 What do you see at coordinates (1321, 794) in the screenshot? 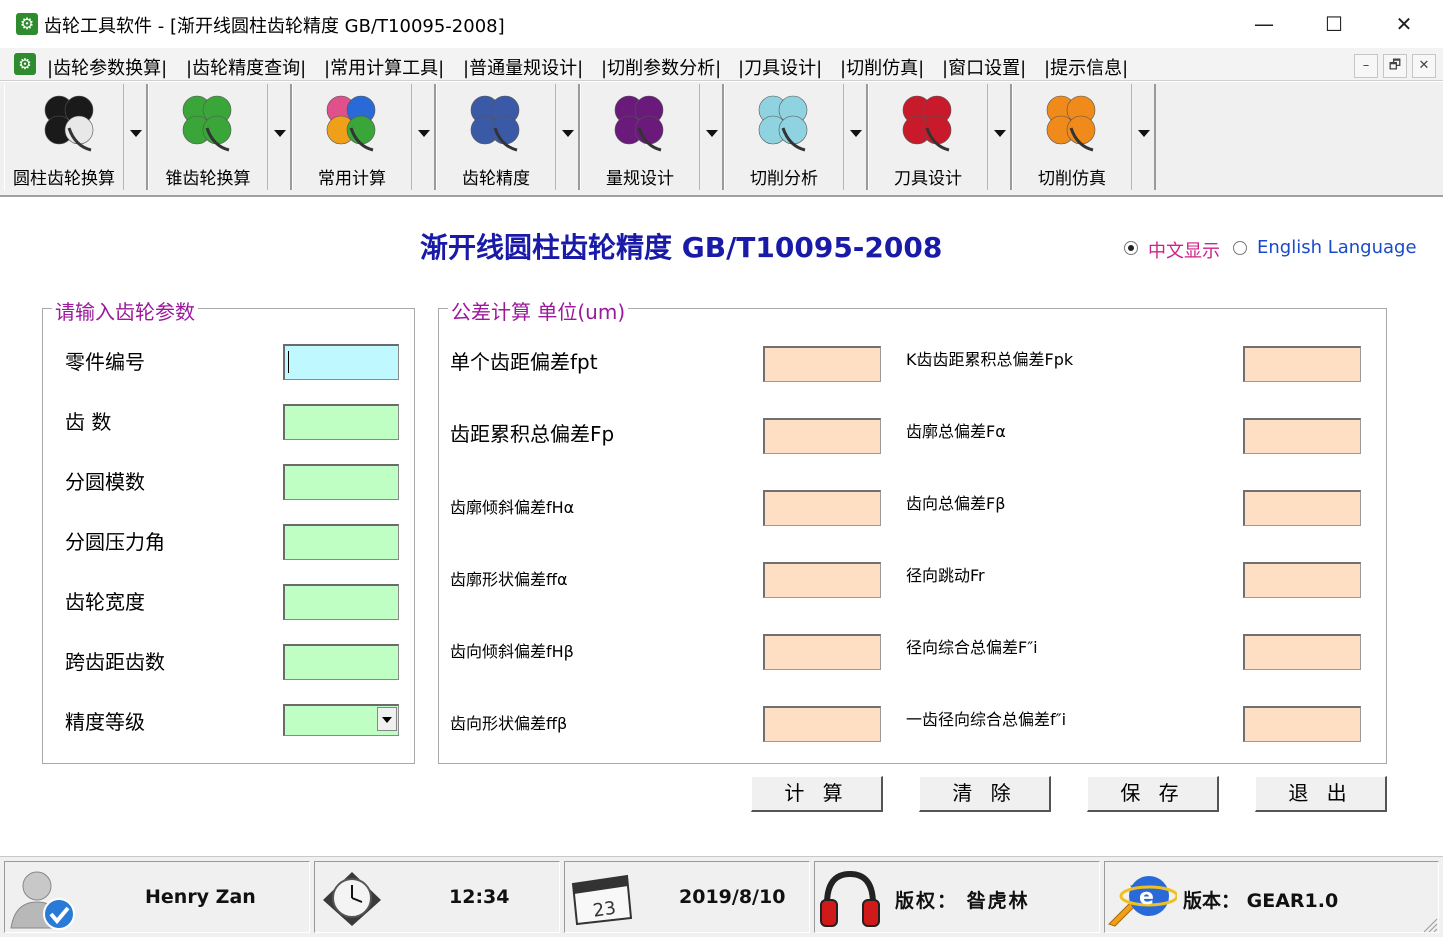
I see `exit-button: 退 出` at bounding box center [1321, 794].